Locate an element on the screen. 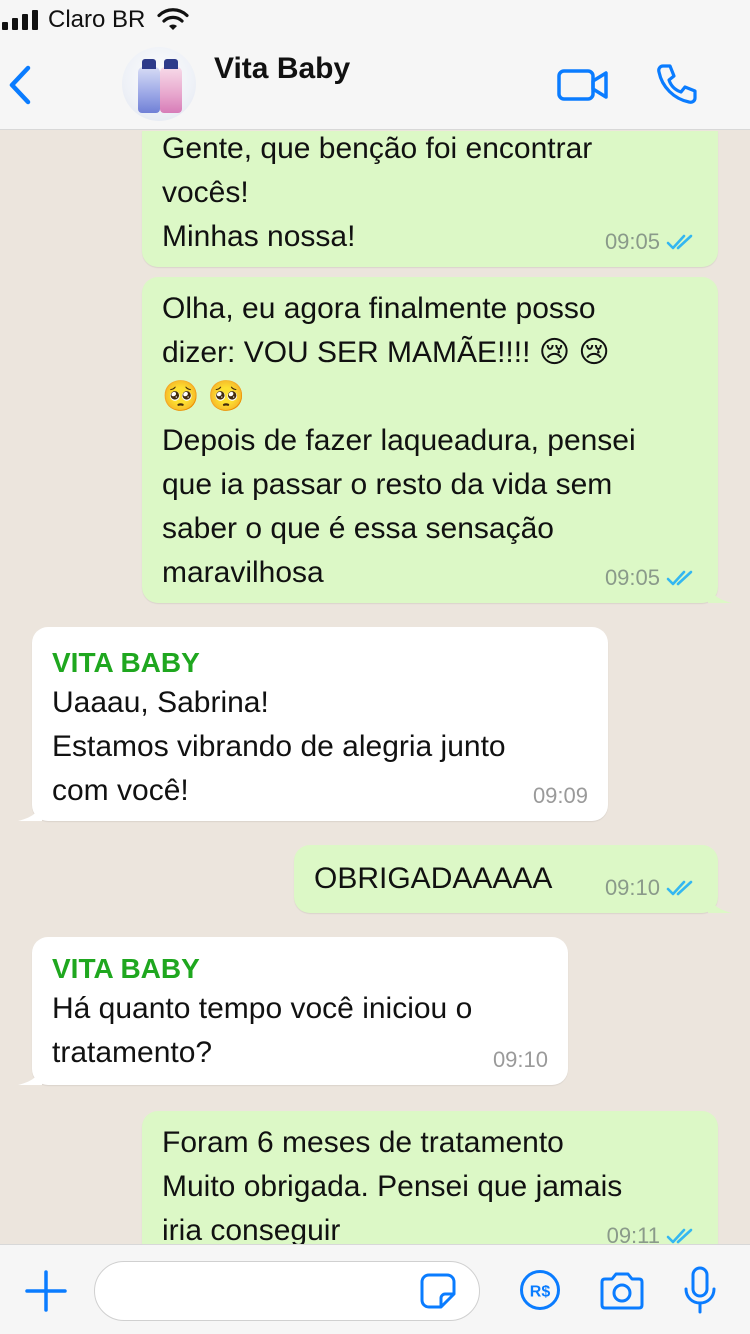  message-meta: 09:11 is located at coordinates (652, 1233).